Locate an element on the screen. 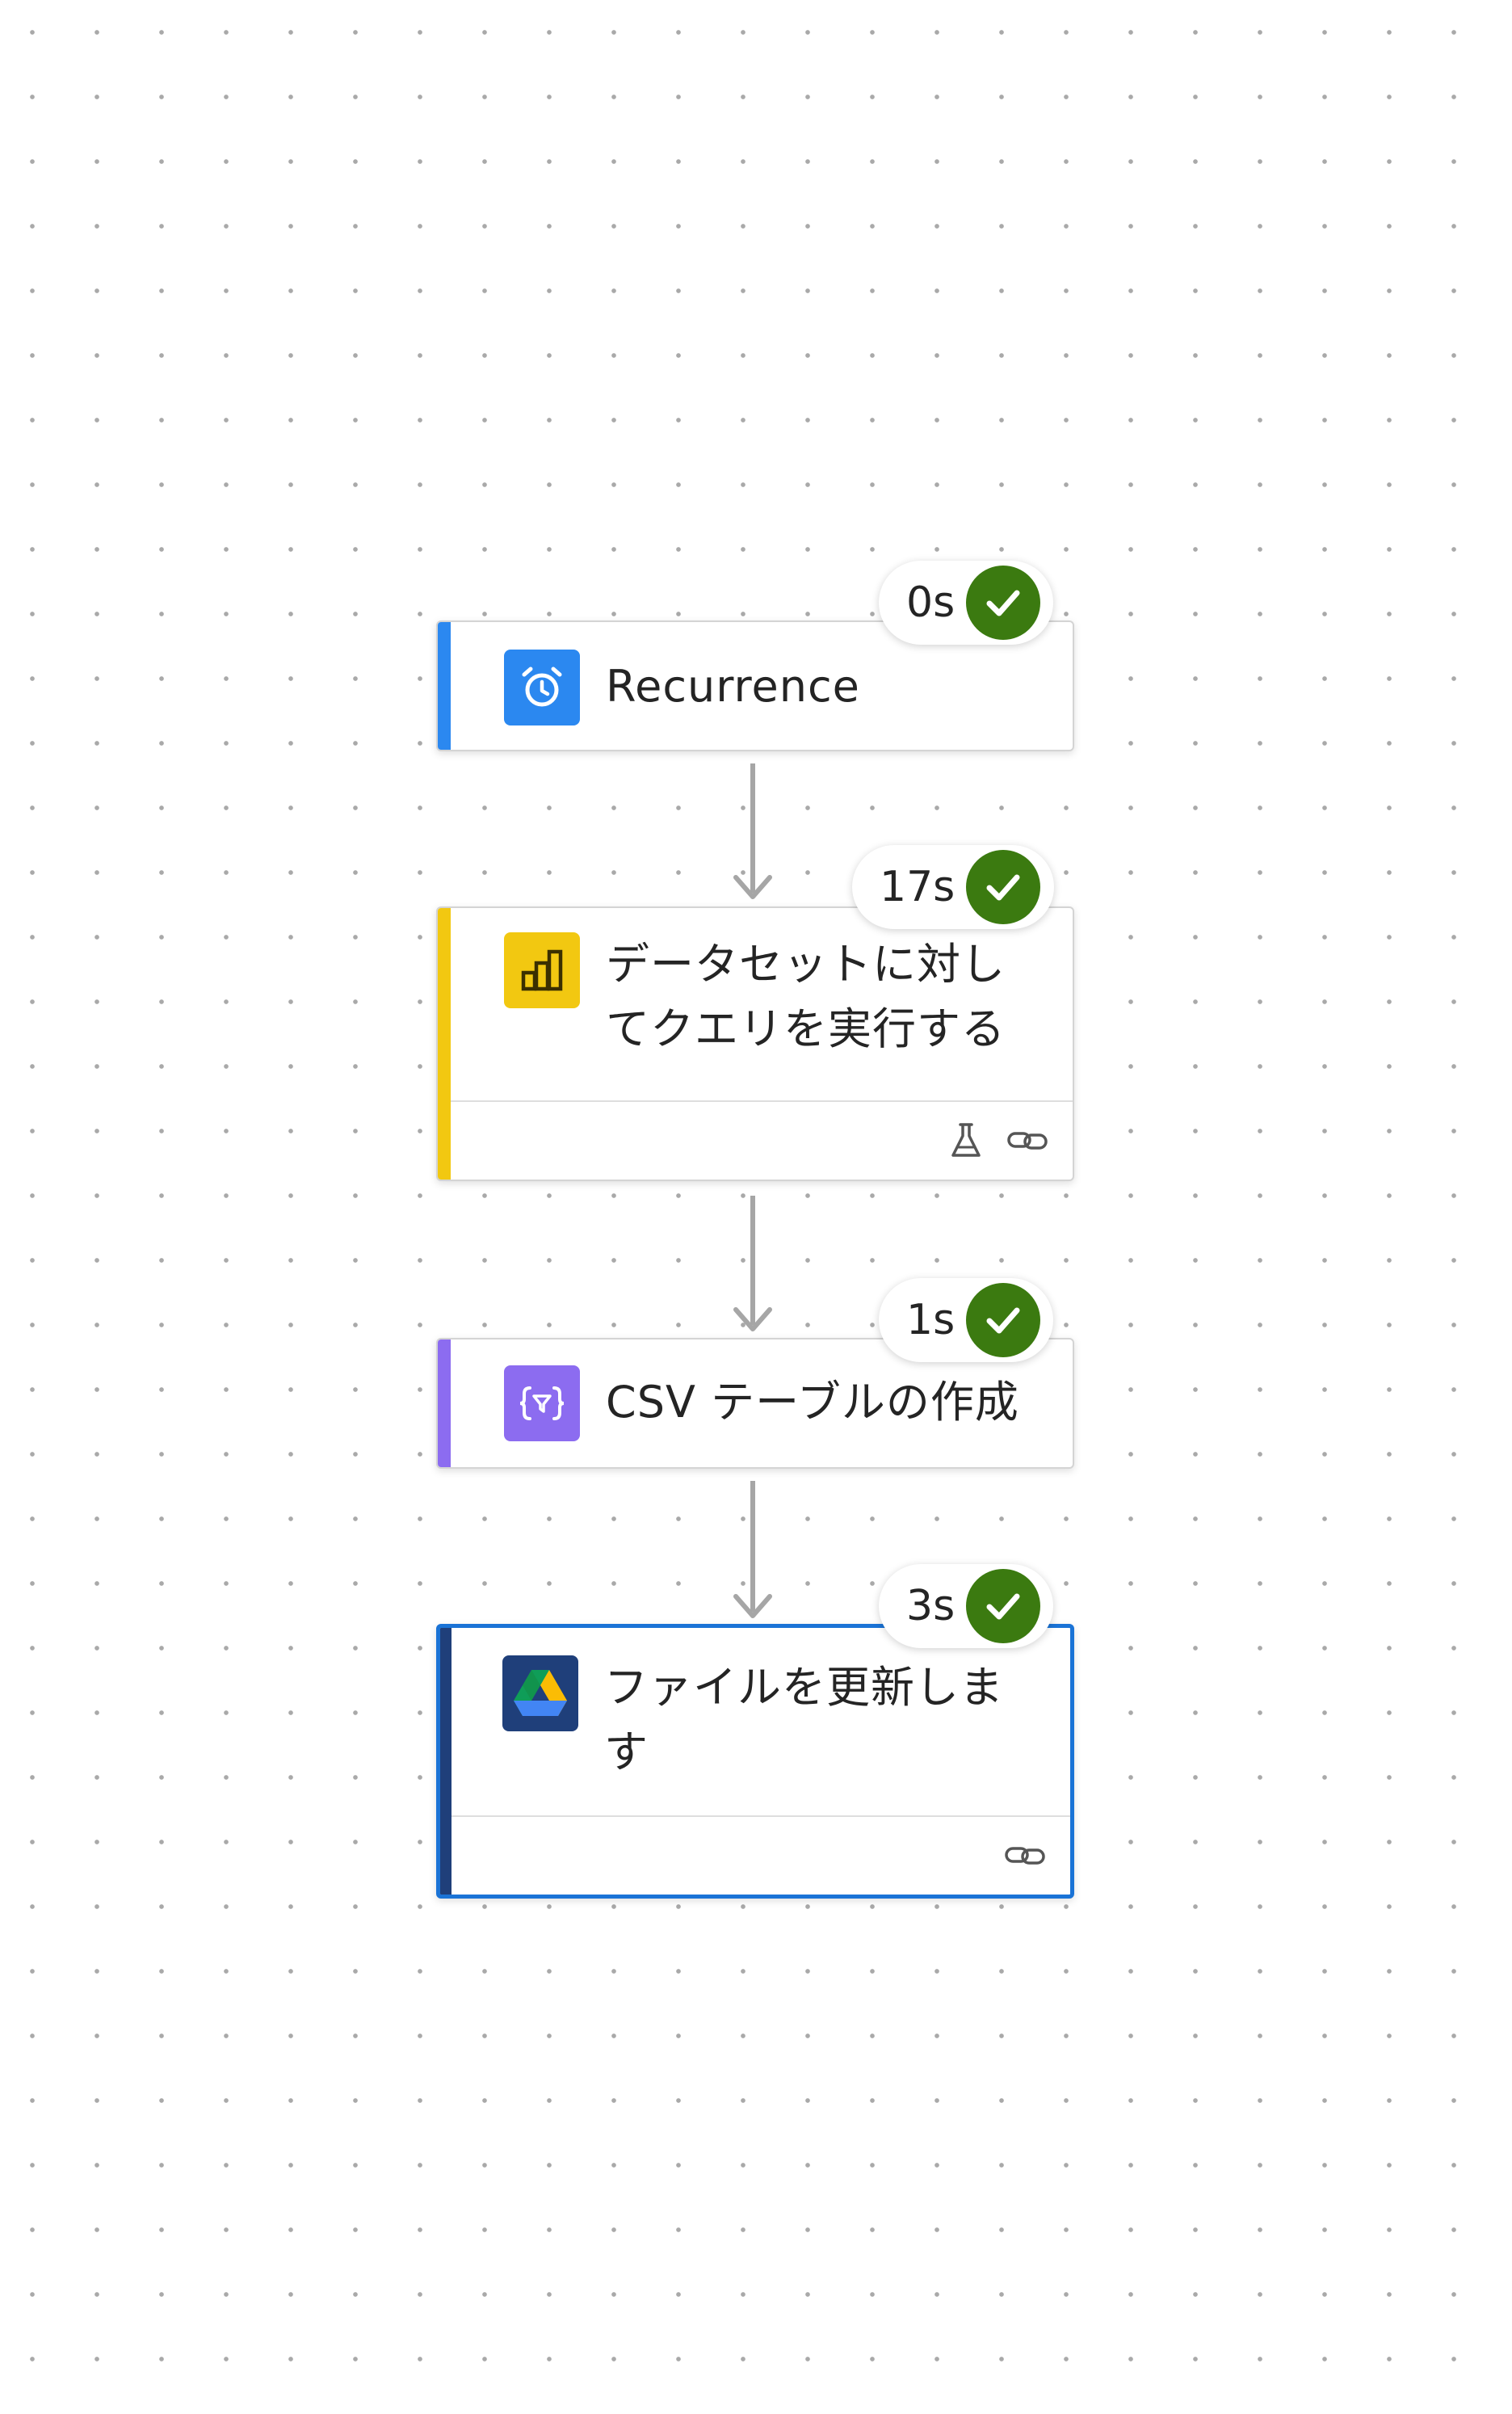 Image resolution: width=1512 pixels, height=2414 pixels. power-bi-icon is located at coordinates (542, 970).